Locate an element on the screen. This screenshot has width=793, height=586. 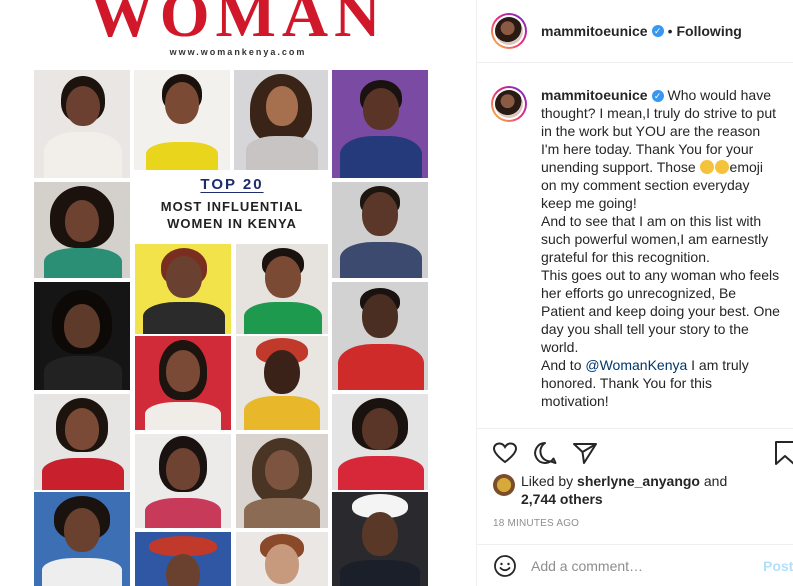
like-heart-icon is located at coordinates (505, 453).